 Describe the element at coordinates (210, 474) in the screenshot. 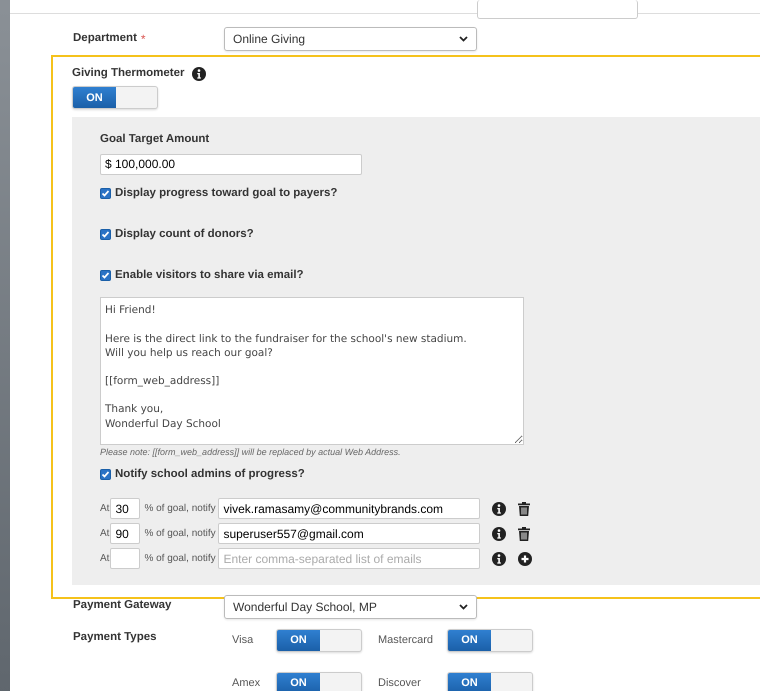

I see `checkbox-label: Notify school admins of progress?` at that location.